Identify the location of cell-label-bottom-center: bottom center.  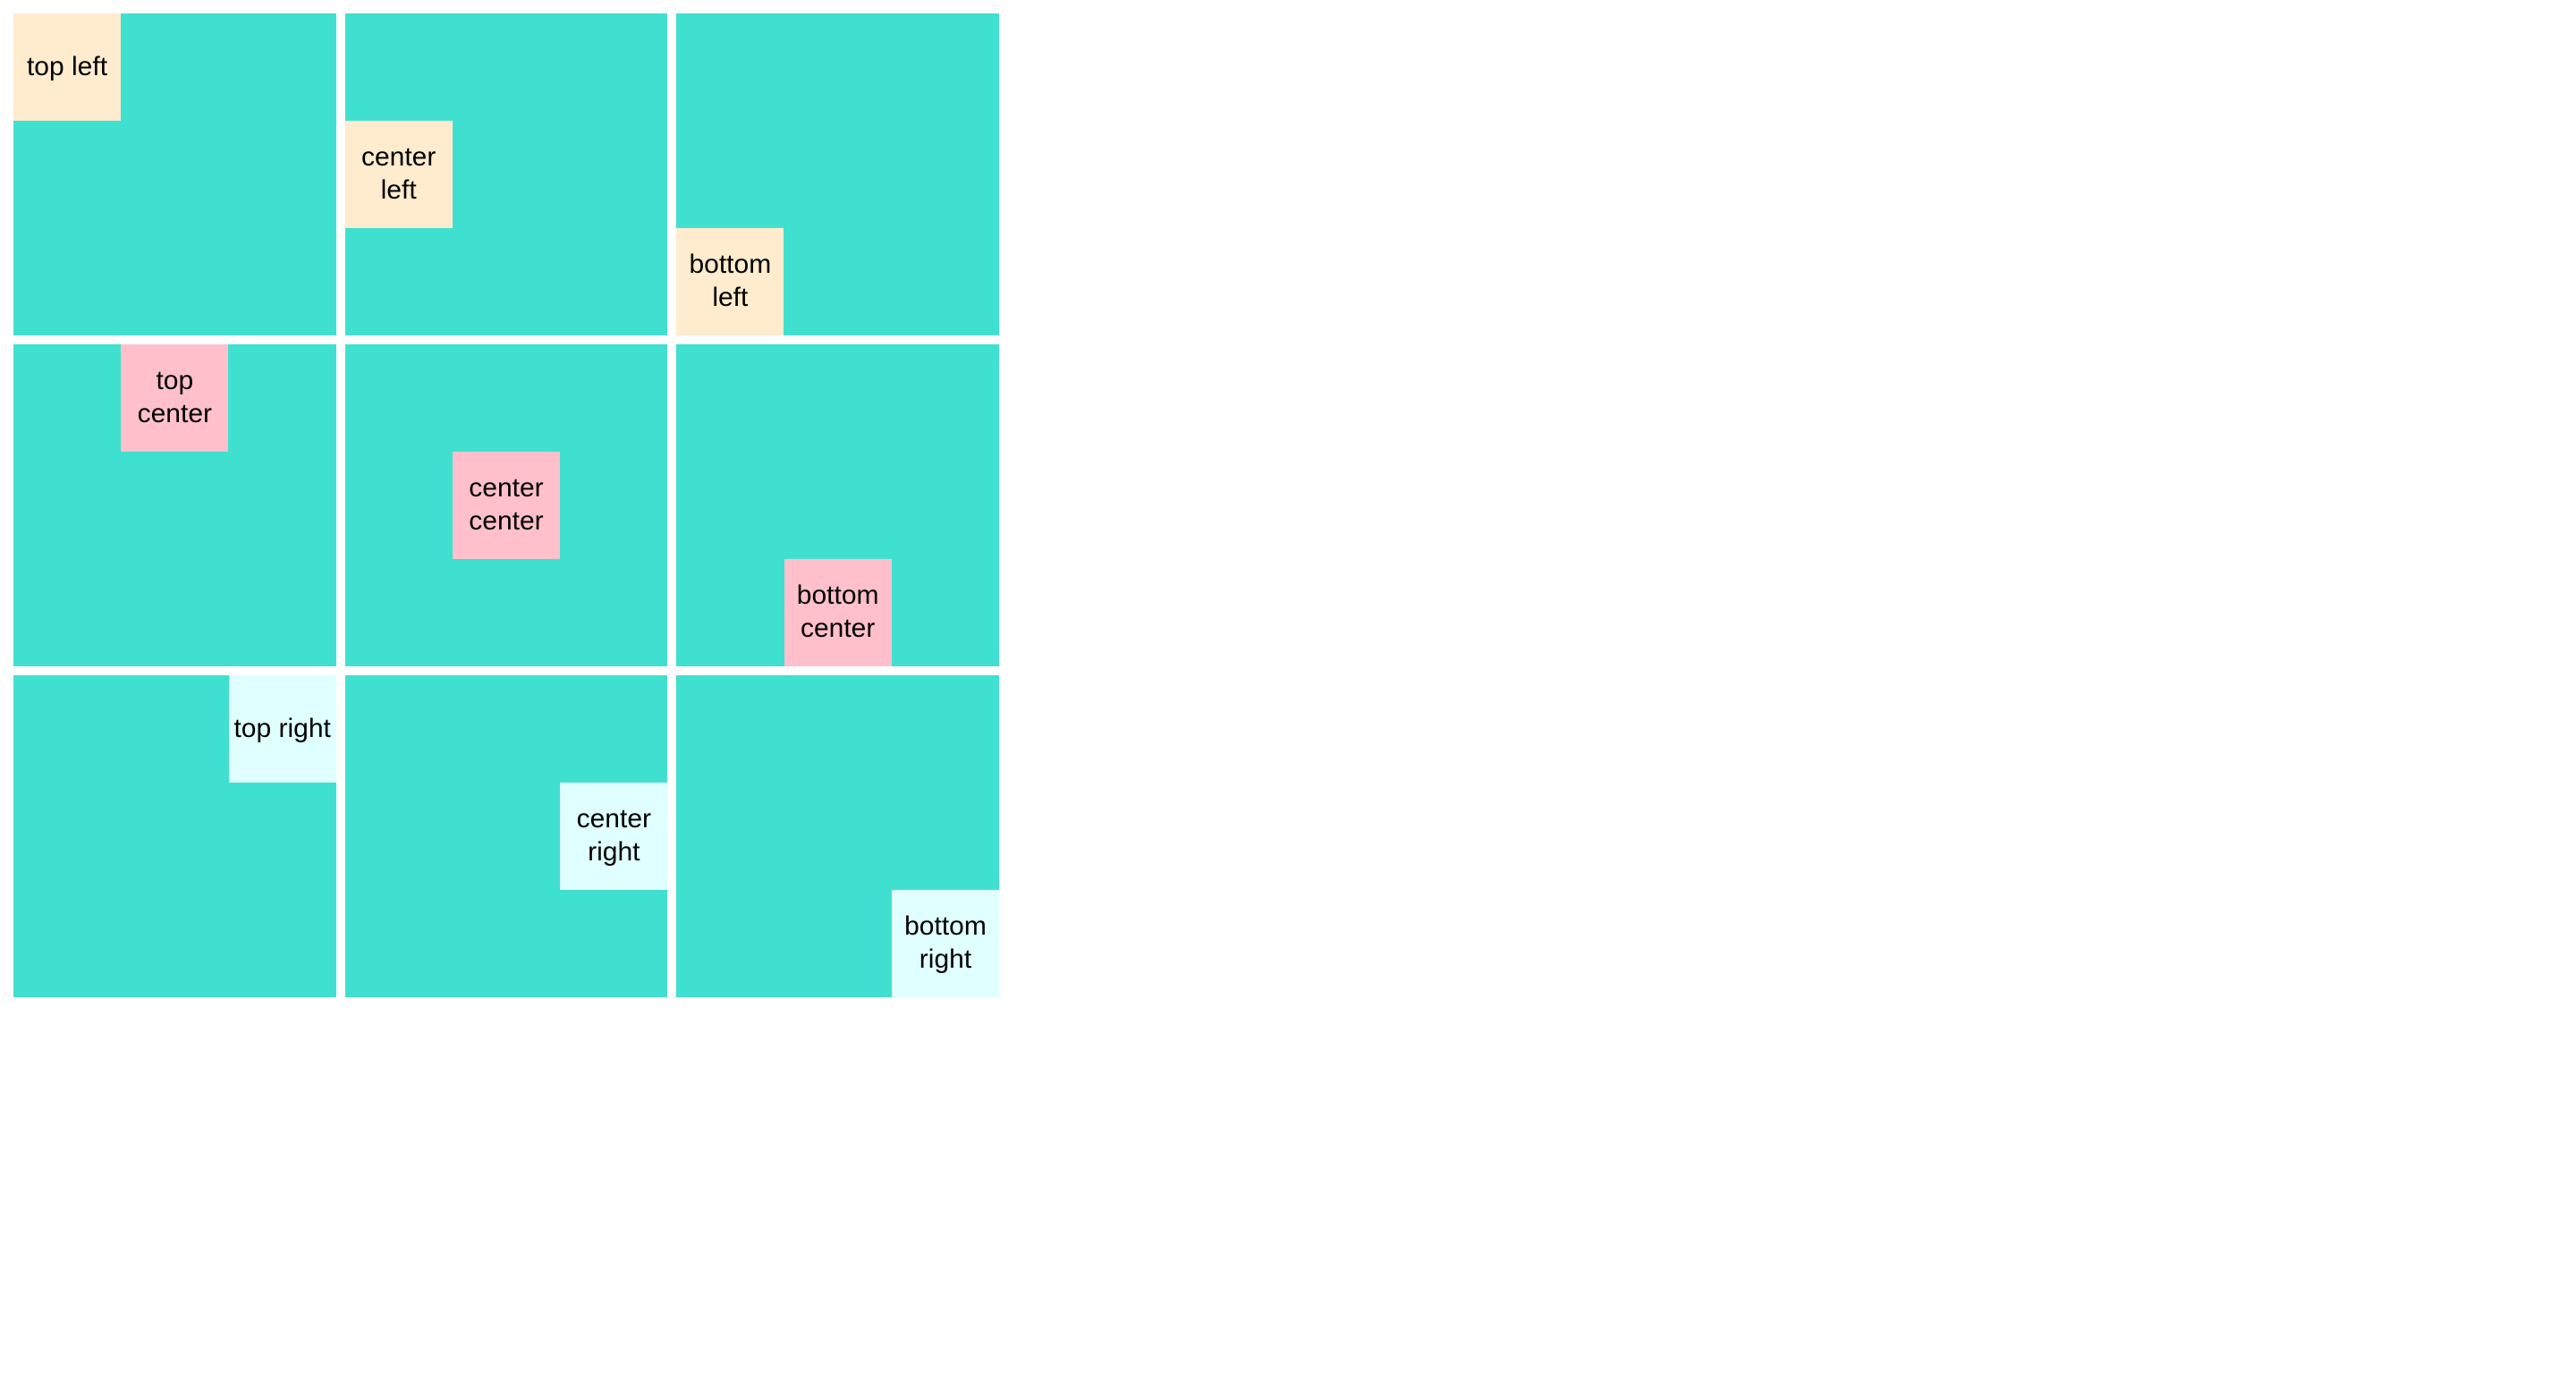
(838, 612).